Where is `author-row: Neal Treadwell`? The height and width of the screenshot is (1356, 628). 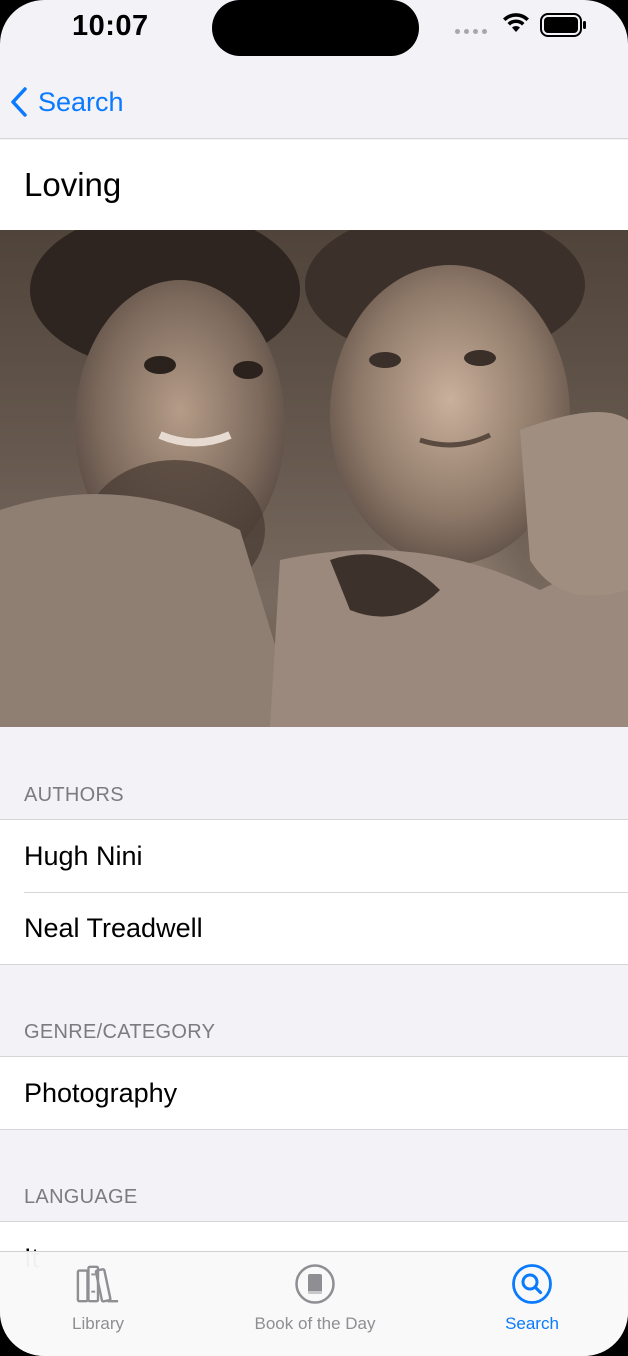
author-row: Neal Treadwell is located at coordinates (314, 928).